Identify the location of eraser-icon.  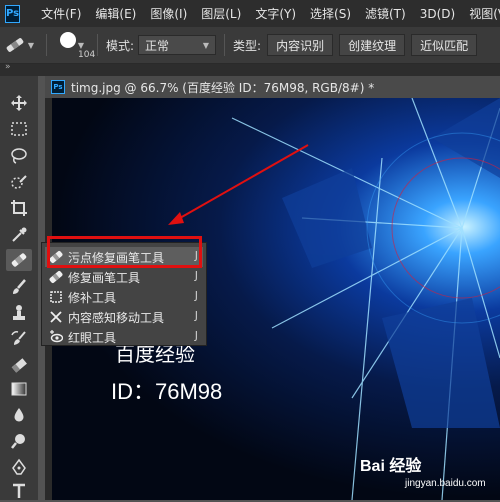
(19, 365).